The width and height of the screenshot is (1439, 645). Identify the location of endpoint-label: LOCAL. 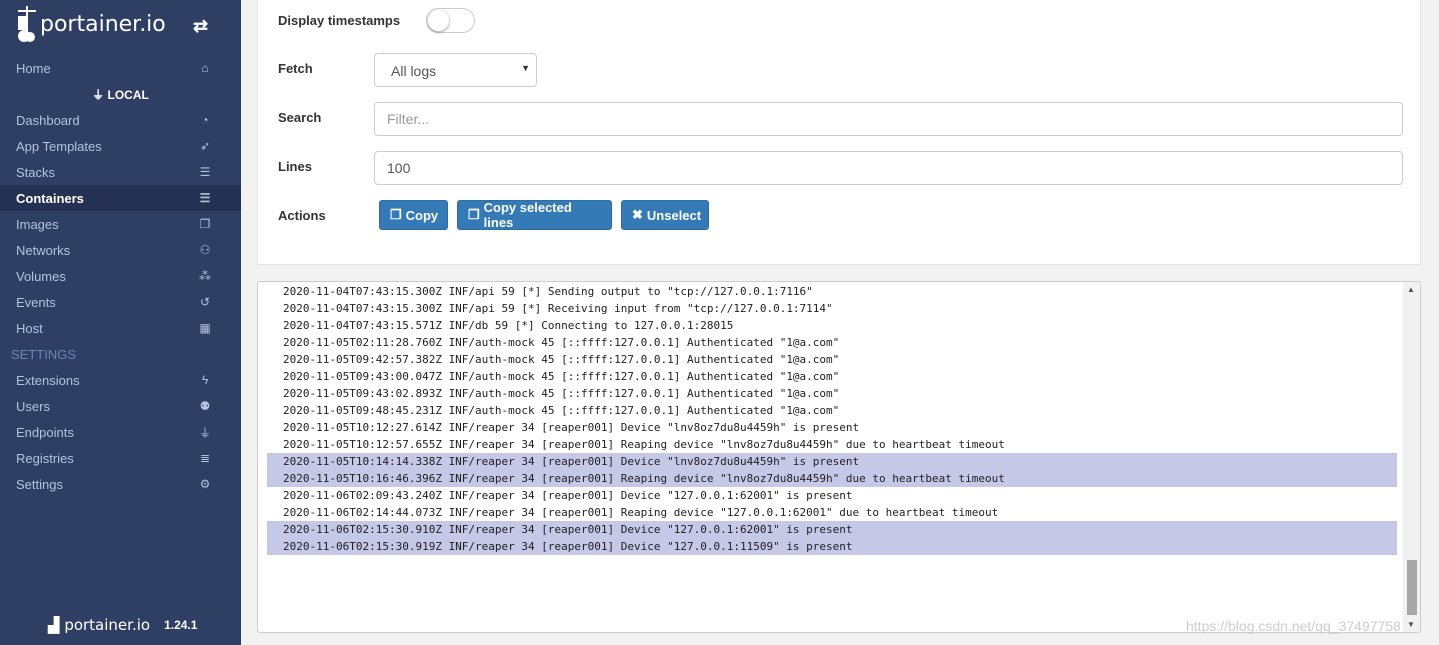
(128, 95).